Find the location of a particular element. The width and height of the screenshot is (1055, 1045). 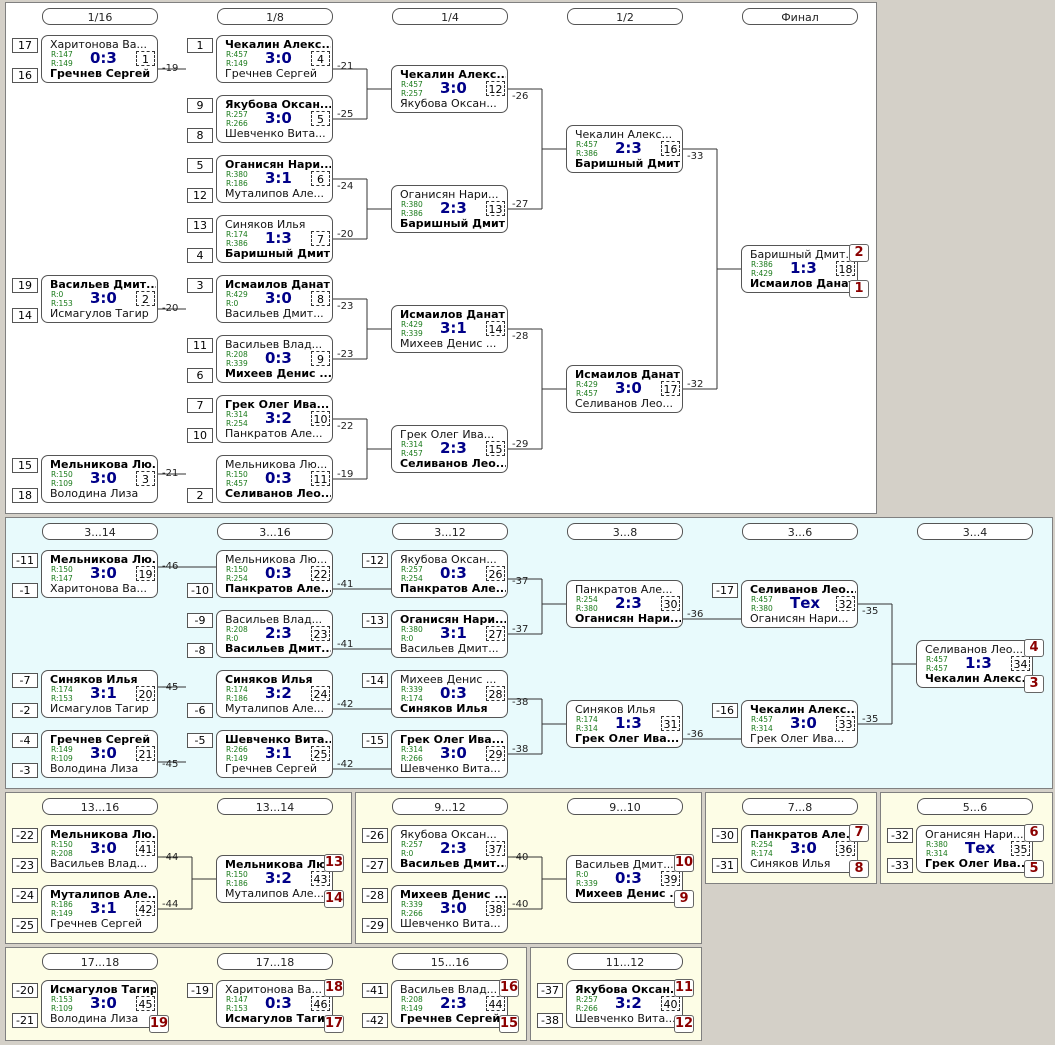

seed-box: 16 is located at coordinates (25, 75).